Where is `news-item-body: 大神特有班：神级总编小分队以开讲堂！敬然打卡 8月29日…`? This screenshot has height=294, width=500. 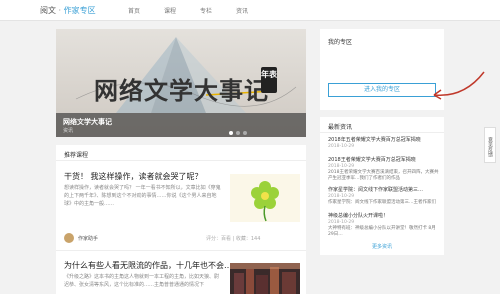
news-item-body: 大神特有班：神级总编小分队以开讲堂！敬然打卡 8月29日… is located at coordinates (382, 231).